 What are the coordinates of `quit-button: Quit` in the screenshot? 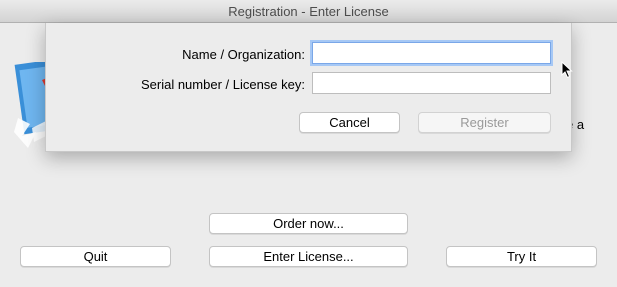 It's located at (95, 256).